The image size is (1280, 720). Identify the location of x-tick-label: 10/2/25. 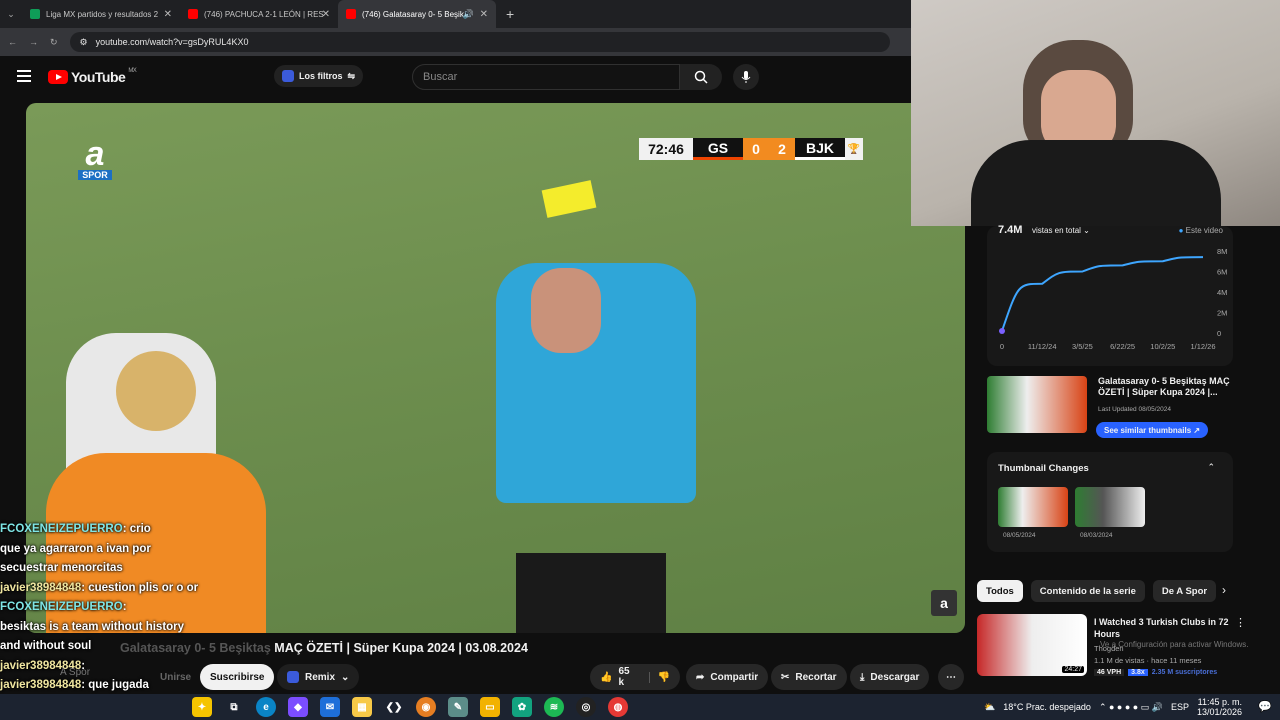
(1162, 346).